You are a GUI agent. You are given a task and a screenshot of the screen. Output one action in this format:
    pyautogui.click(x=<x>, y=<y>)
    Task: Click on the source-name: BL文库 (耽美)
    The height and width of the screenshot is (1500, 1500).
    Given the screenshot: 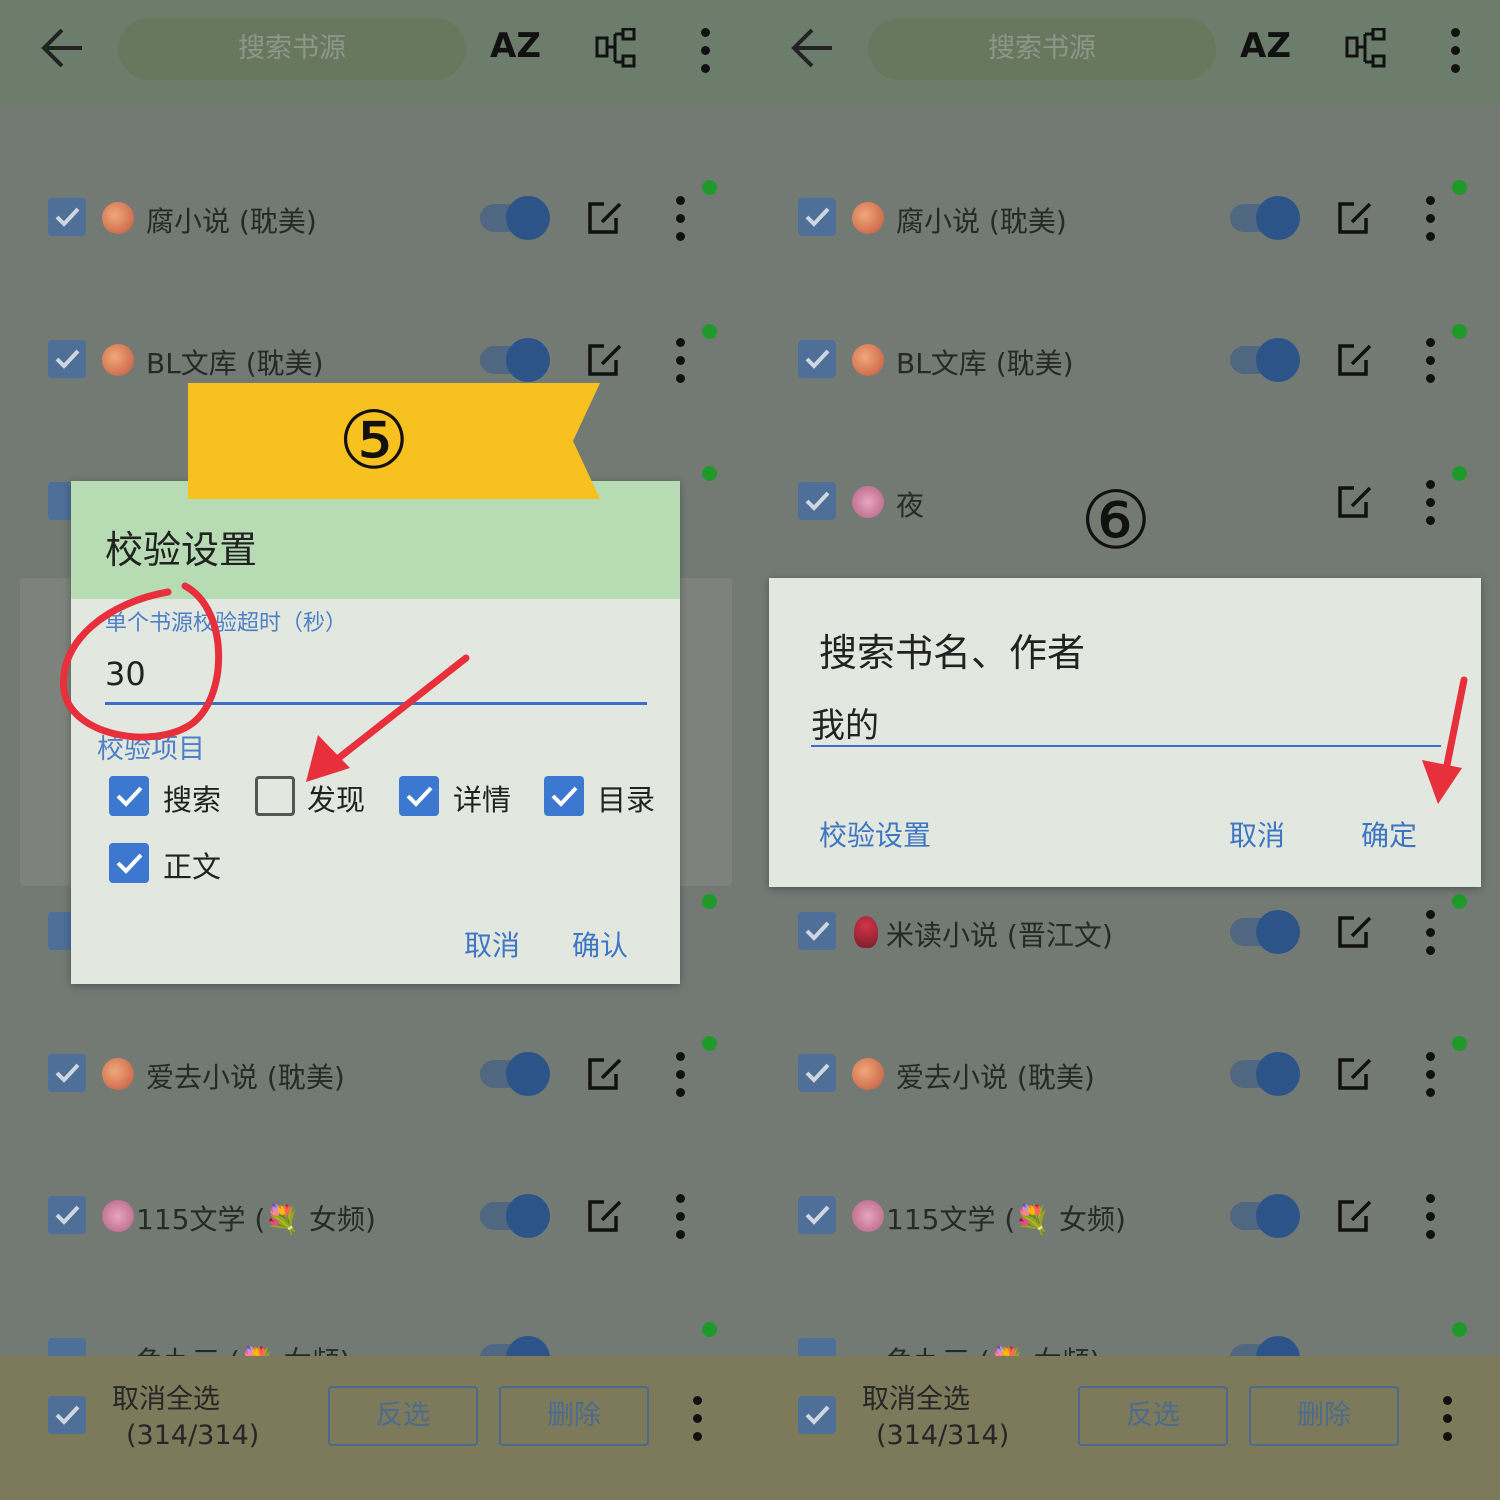 What is the action you would take?
    pyautogui.click(x=235, y=363)
    